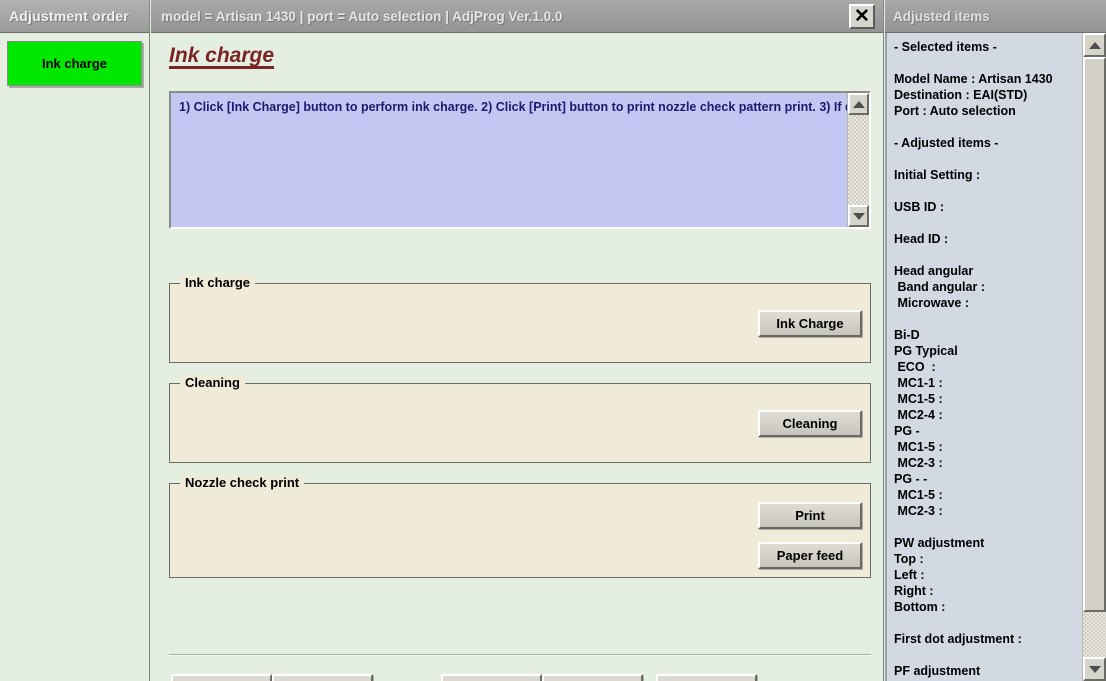 This screenshot has height=681, width=1106. Describe the element at coordinates (520, 655) in the screenshot. I see `footer-divider` at that location.